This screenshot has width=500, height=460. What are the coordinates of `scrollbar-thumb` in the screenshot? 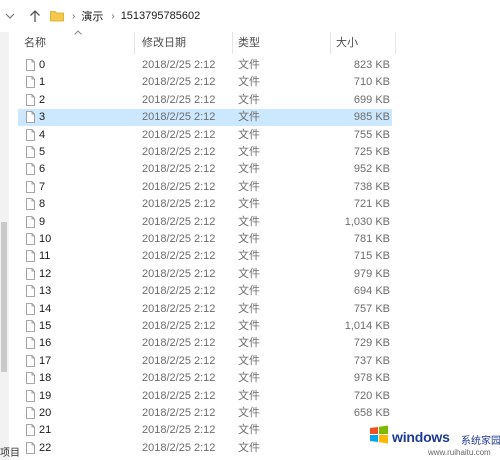 It's located at (4, 297).